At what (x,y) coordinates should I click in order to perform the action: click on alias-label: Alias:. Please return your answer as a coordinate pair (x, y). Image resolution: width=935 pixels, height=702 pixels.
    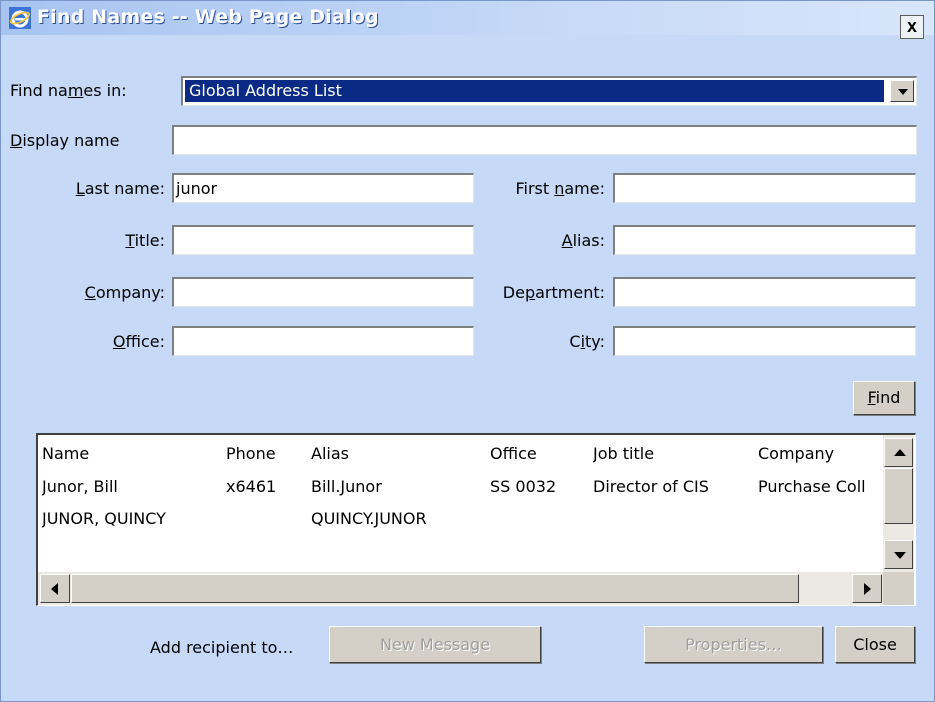
    Looking at the image, I should click on (583, 240).